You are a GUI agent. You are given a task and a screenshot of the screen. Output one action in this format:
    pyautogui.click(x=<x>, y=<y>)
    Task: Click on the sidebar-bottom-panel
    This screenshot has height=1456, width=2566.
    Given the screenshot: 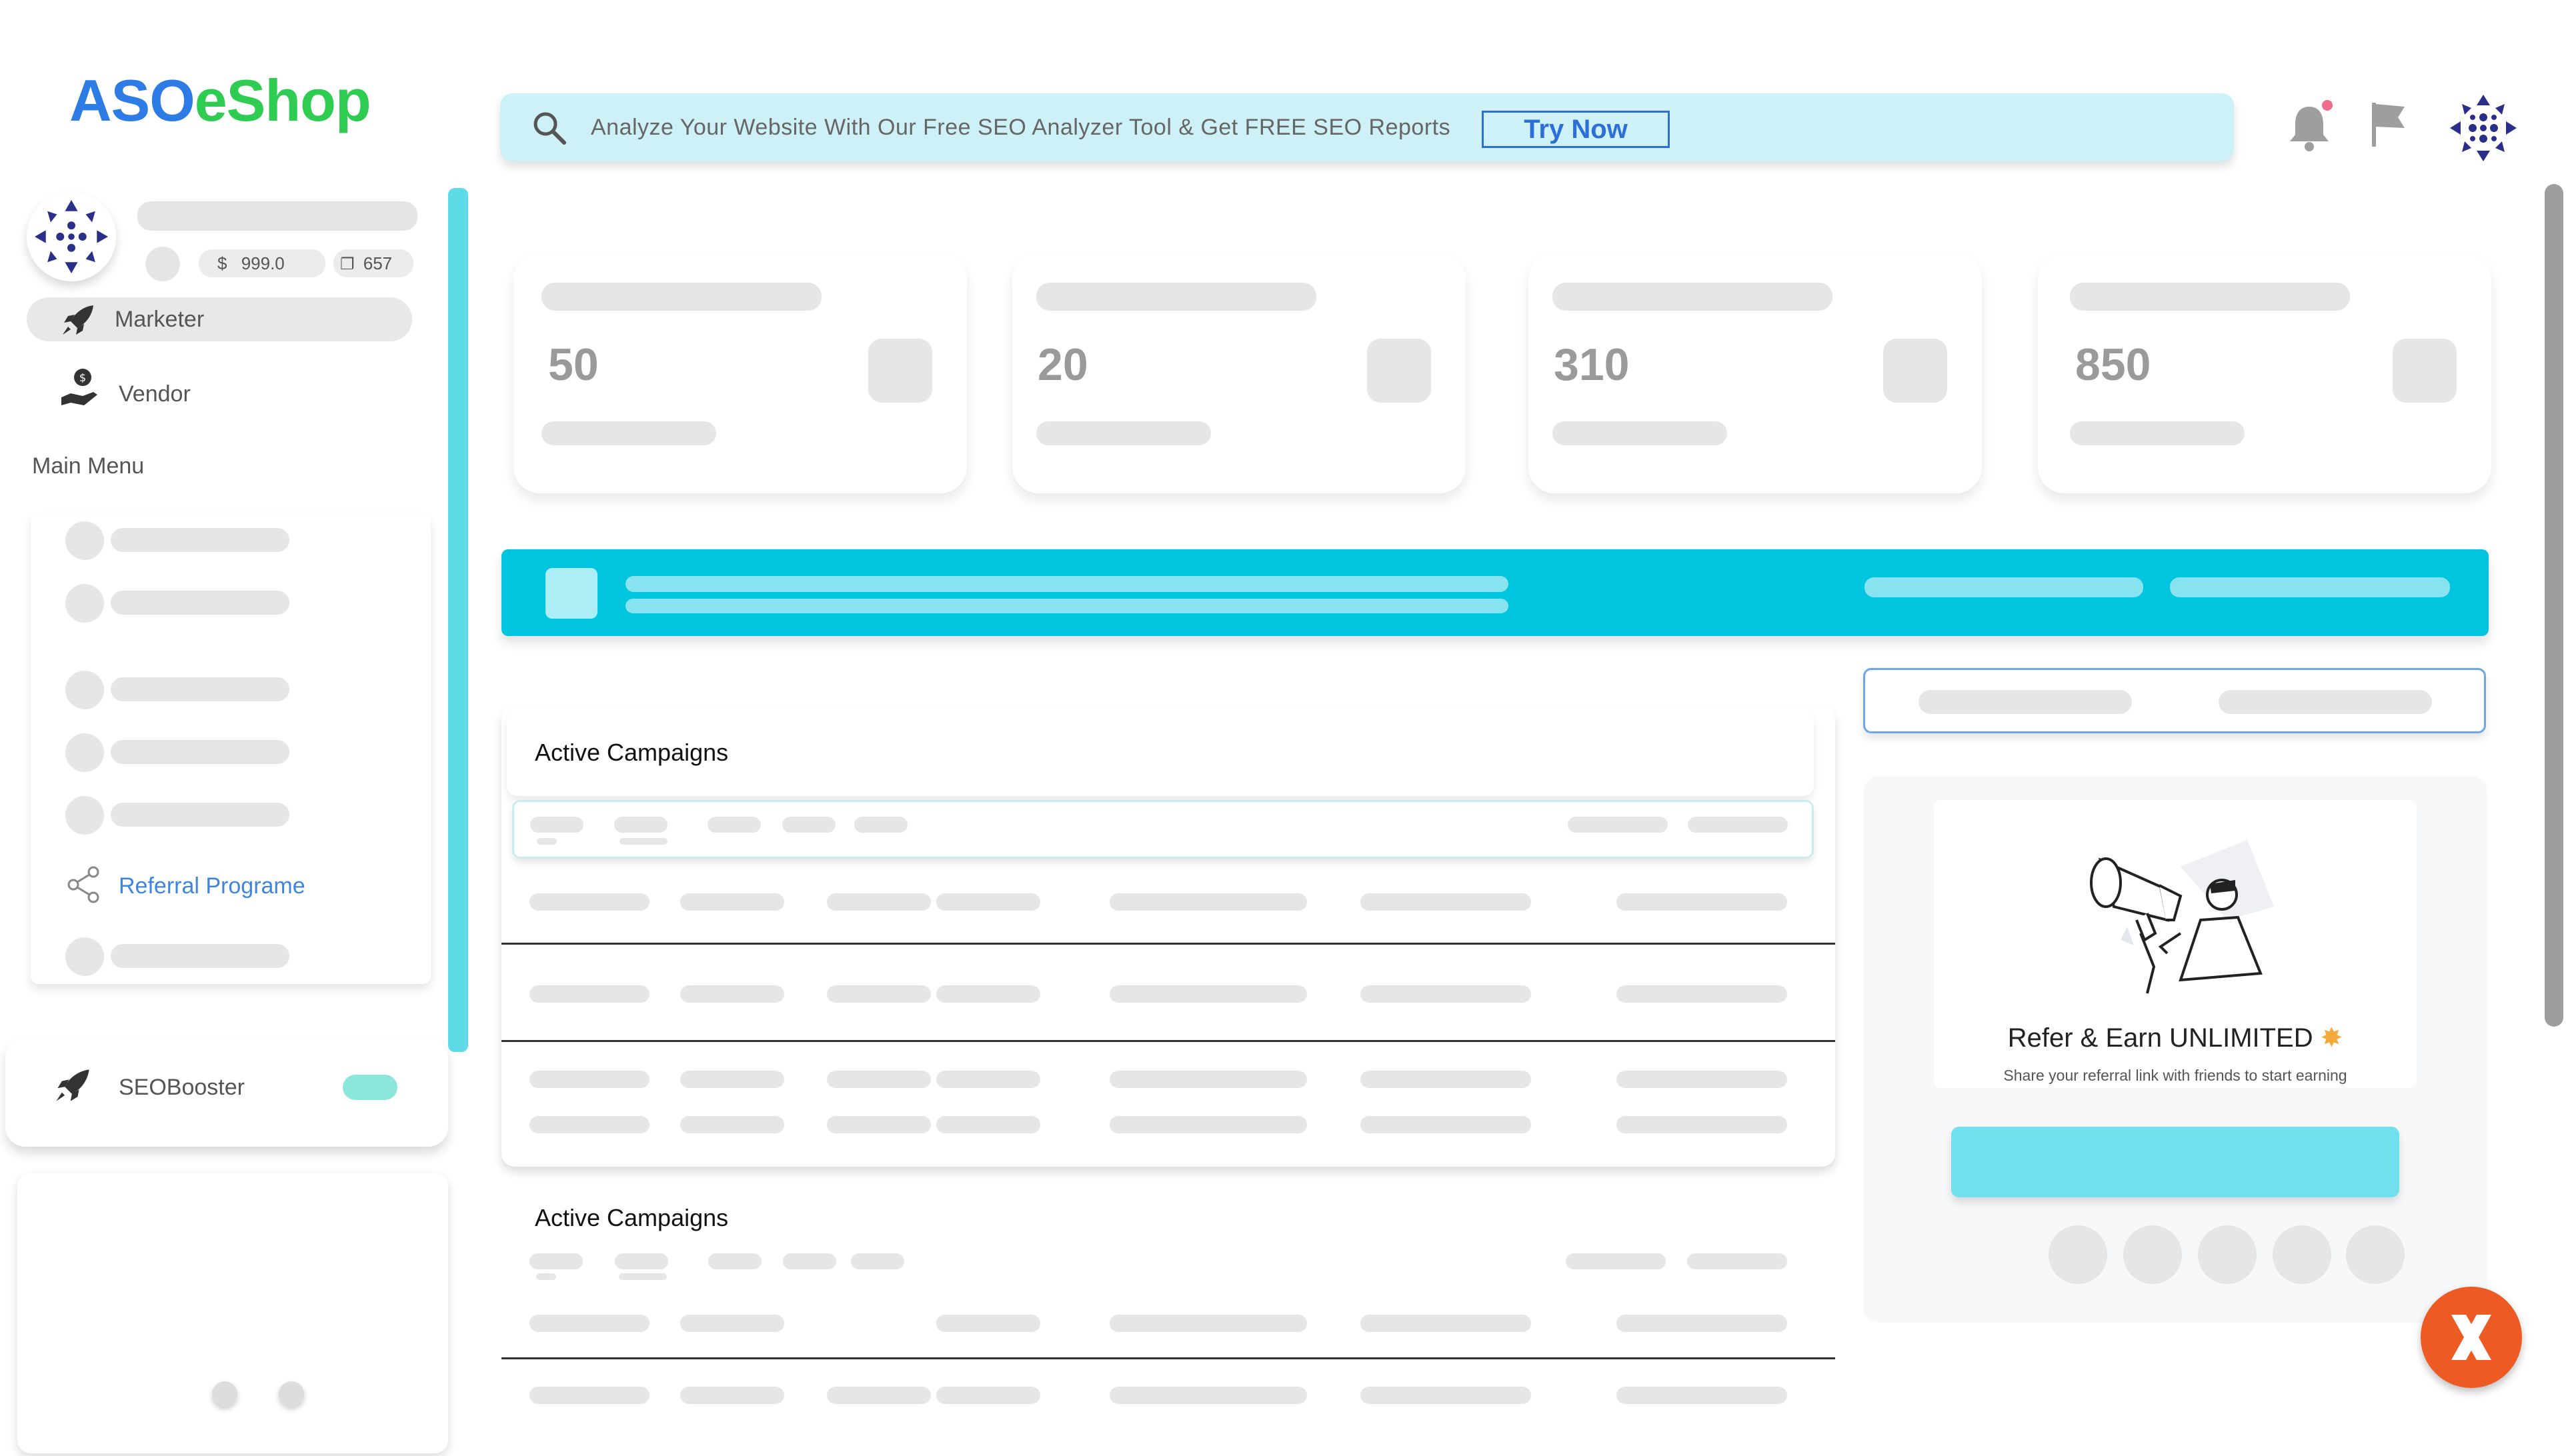 What is the action you would take?
    pyautogui.click(x=232, y=1313)
    